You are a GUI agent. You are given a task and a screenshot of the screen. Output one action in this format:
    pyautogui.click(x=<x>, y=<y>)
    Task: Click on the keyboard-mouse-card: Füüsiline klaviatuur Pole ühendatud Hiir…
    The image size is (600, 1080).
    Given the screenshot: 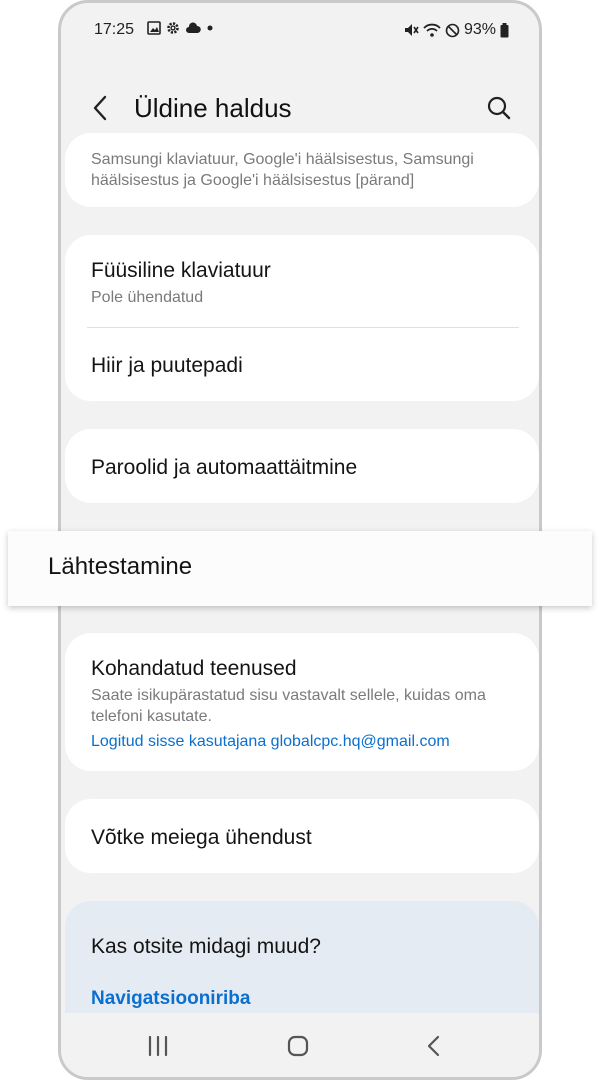 What is the action you would take?
    pyautogui.click(x=302, y=318)
    